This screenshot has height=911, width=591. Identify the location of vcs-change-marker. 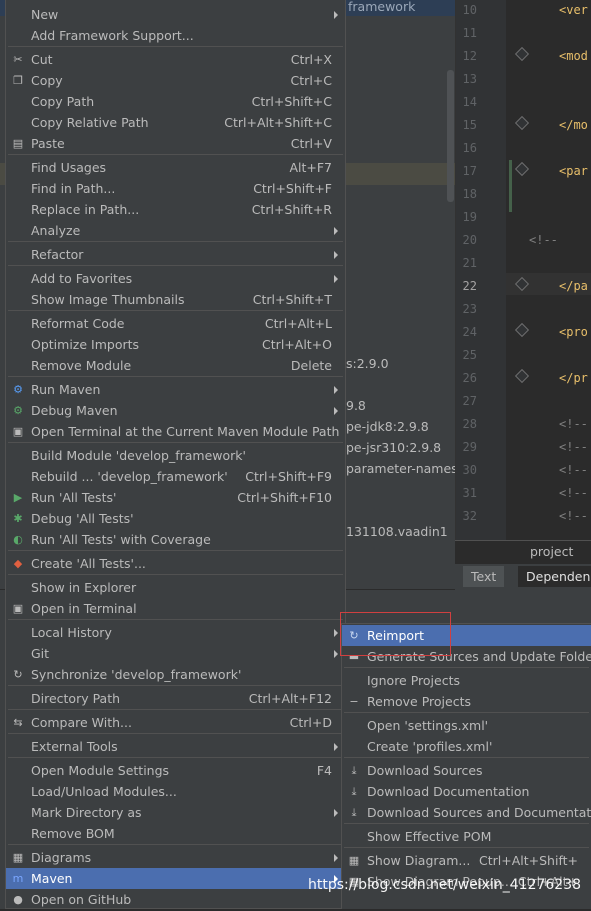
(510, 186).